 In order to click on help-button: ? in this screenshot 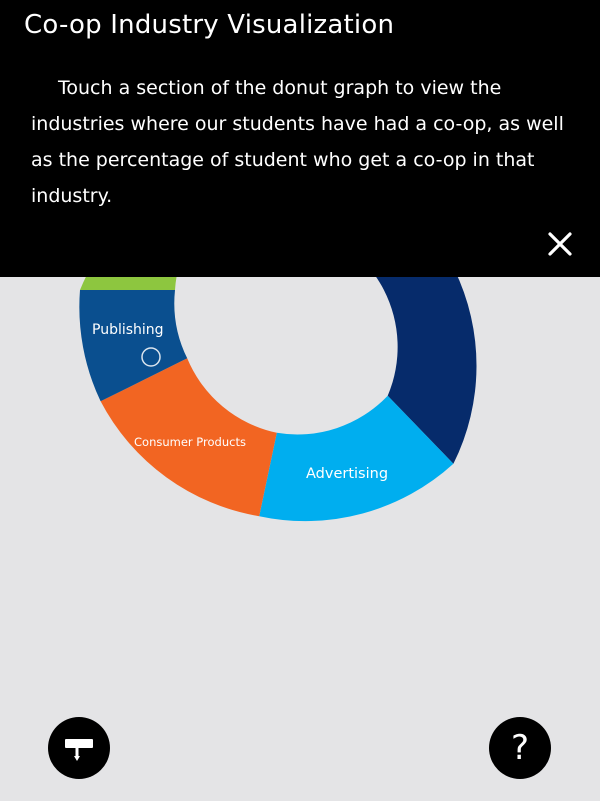, I will do `click(520, 748)`.